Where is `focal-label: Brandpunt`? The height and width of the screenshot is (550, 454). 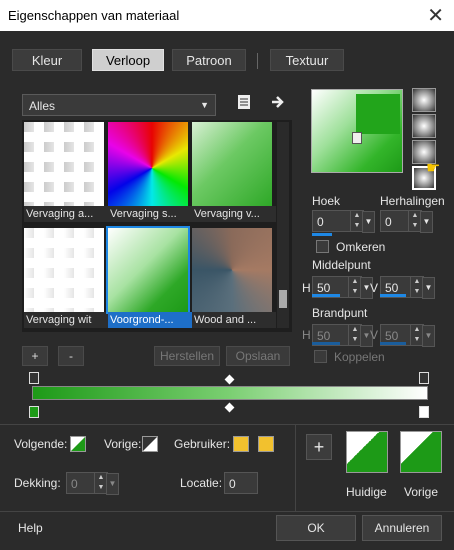
focal-label: Brandpunt is located at coordinates (340, 313).